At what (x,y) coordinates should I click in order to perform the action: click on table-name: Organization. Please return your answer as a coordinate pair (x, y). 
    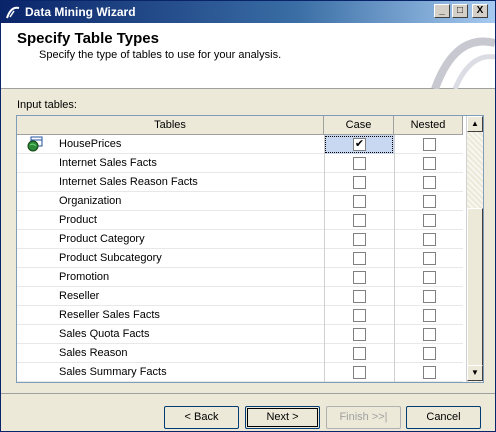
    Looking at the image, I should click on (90, 201).